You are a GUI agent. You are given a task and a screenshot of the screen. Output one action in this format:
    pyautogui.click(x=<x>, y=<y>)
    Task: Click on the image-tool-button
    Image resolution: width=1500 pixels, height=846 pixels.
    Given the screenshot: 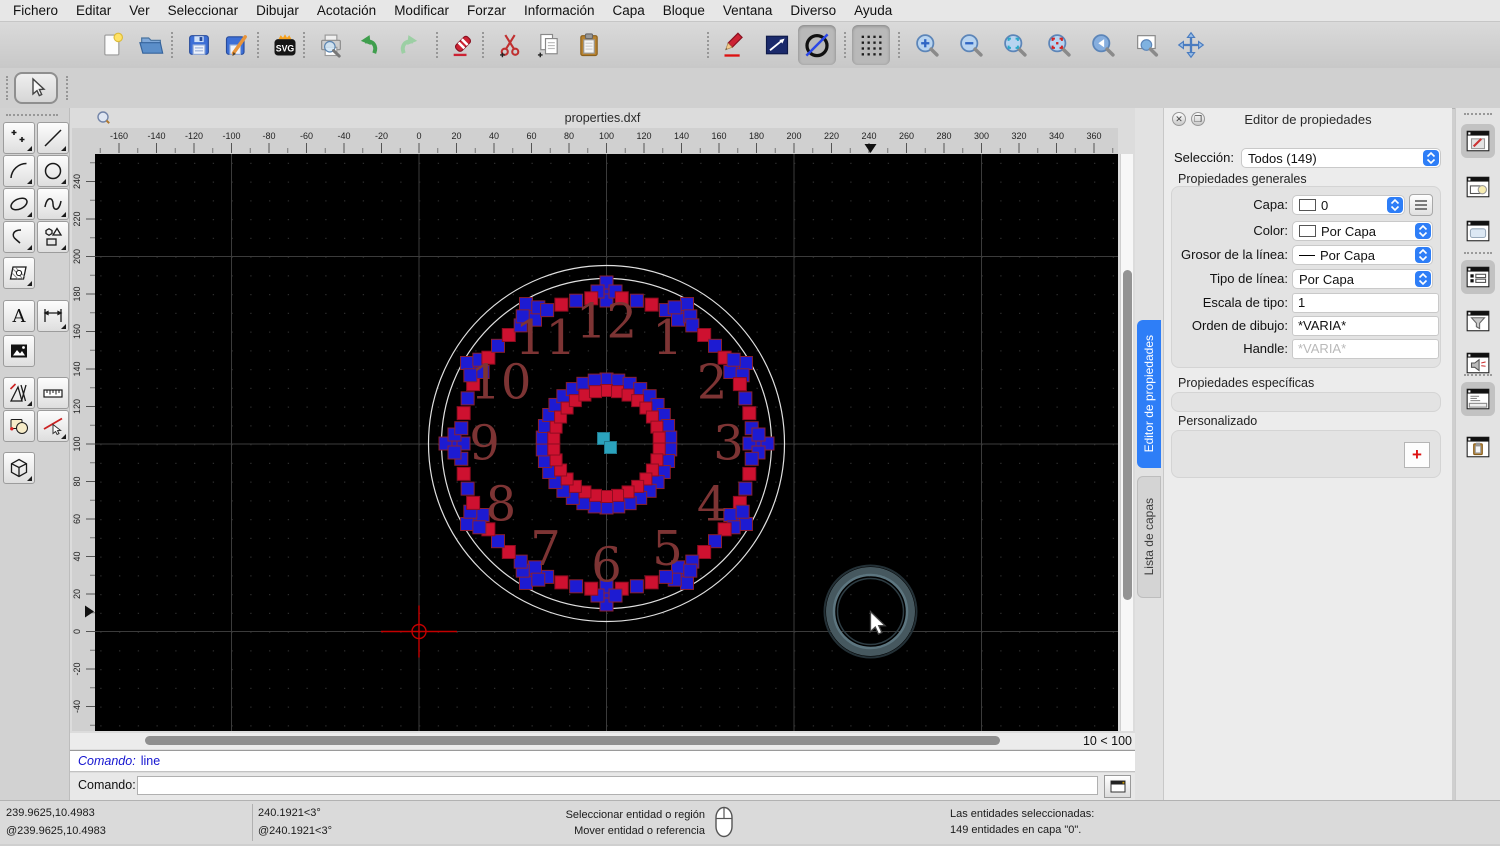 What is the action you would take?
    pyautogui.click(x=19, y=351)
    